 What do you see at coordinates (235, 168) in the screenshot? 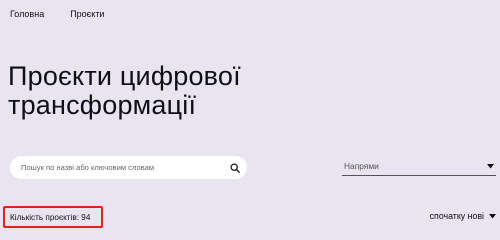
I see `search-icon` at bounding box center [235, 168].